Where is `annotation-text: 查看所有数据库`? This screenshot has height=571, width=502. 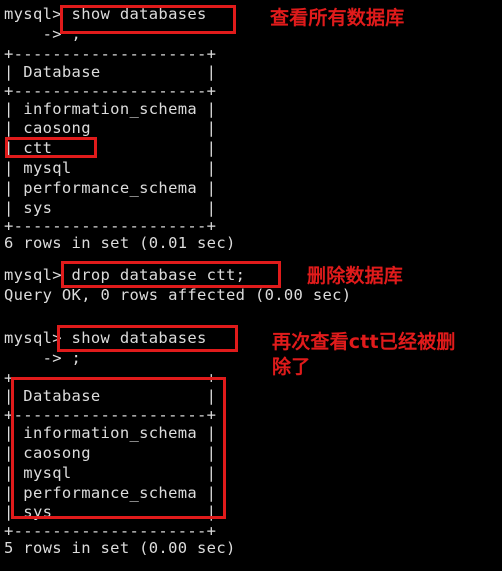 annotation-text: 查看所有数据库 is located at coordinates (337, 18).